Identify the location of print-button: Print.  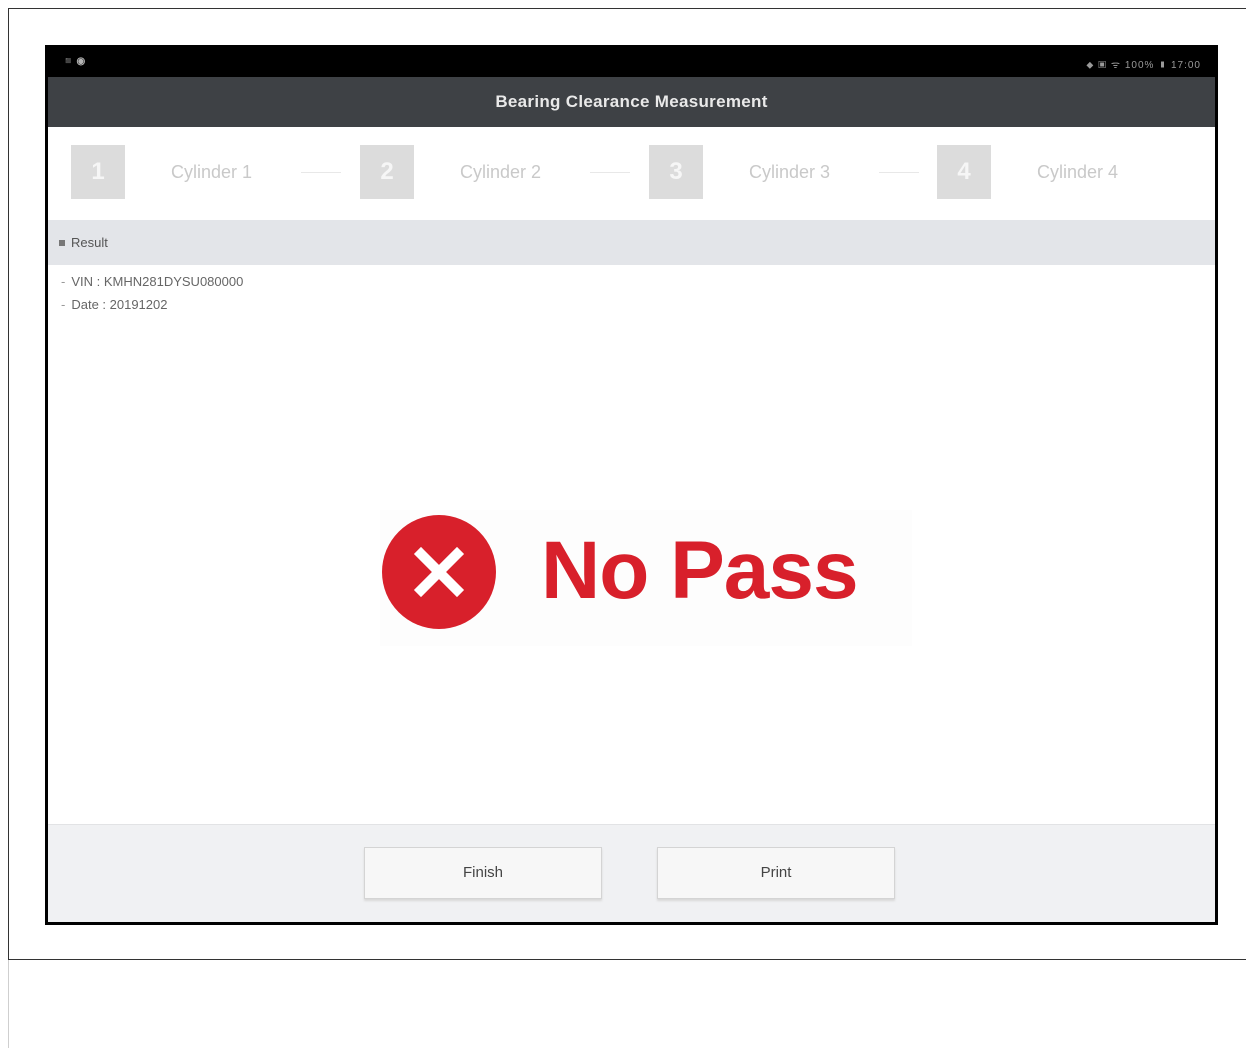
(776, 873).